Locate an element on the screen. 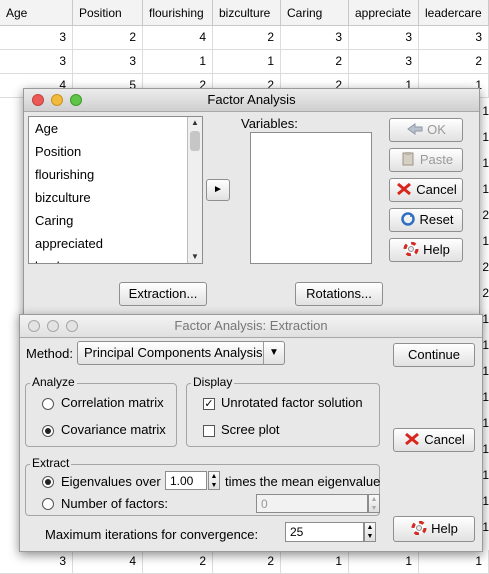 The height and width of the screenshot is (574, 489). column-header-leadercare: leadercare is located at coordinates (454, 13).